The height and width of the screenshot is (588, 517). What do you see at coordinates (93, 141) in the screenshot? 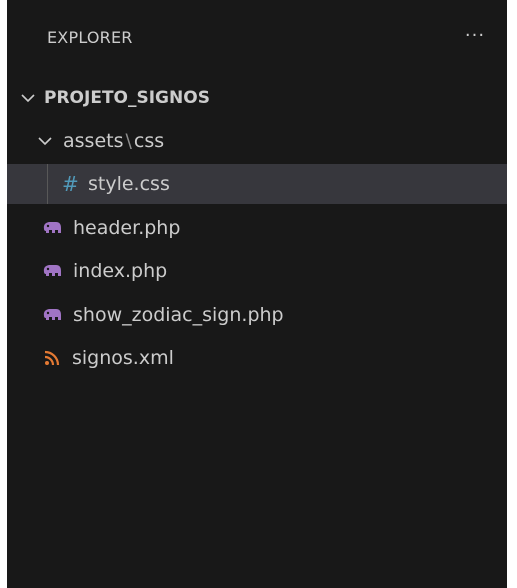
I see `folder-label-parent: assets` at bounding box center [93, 141].